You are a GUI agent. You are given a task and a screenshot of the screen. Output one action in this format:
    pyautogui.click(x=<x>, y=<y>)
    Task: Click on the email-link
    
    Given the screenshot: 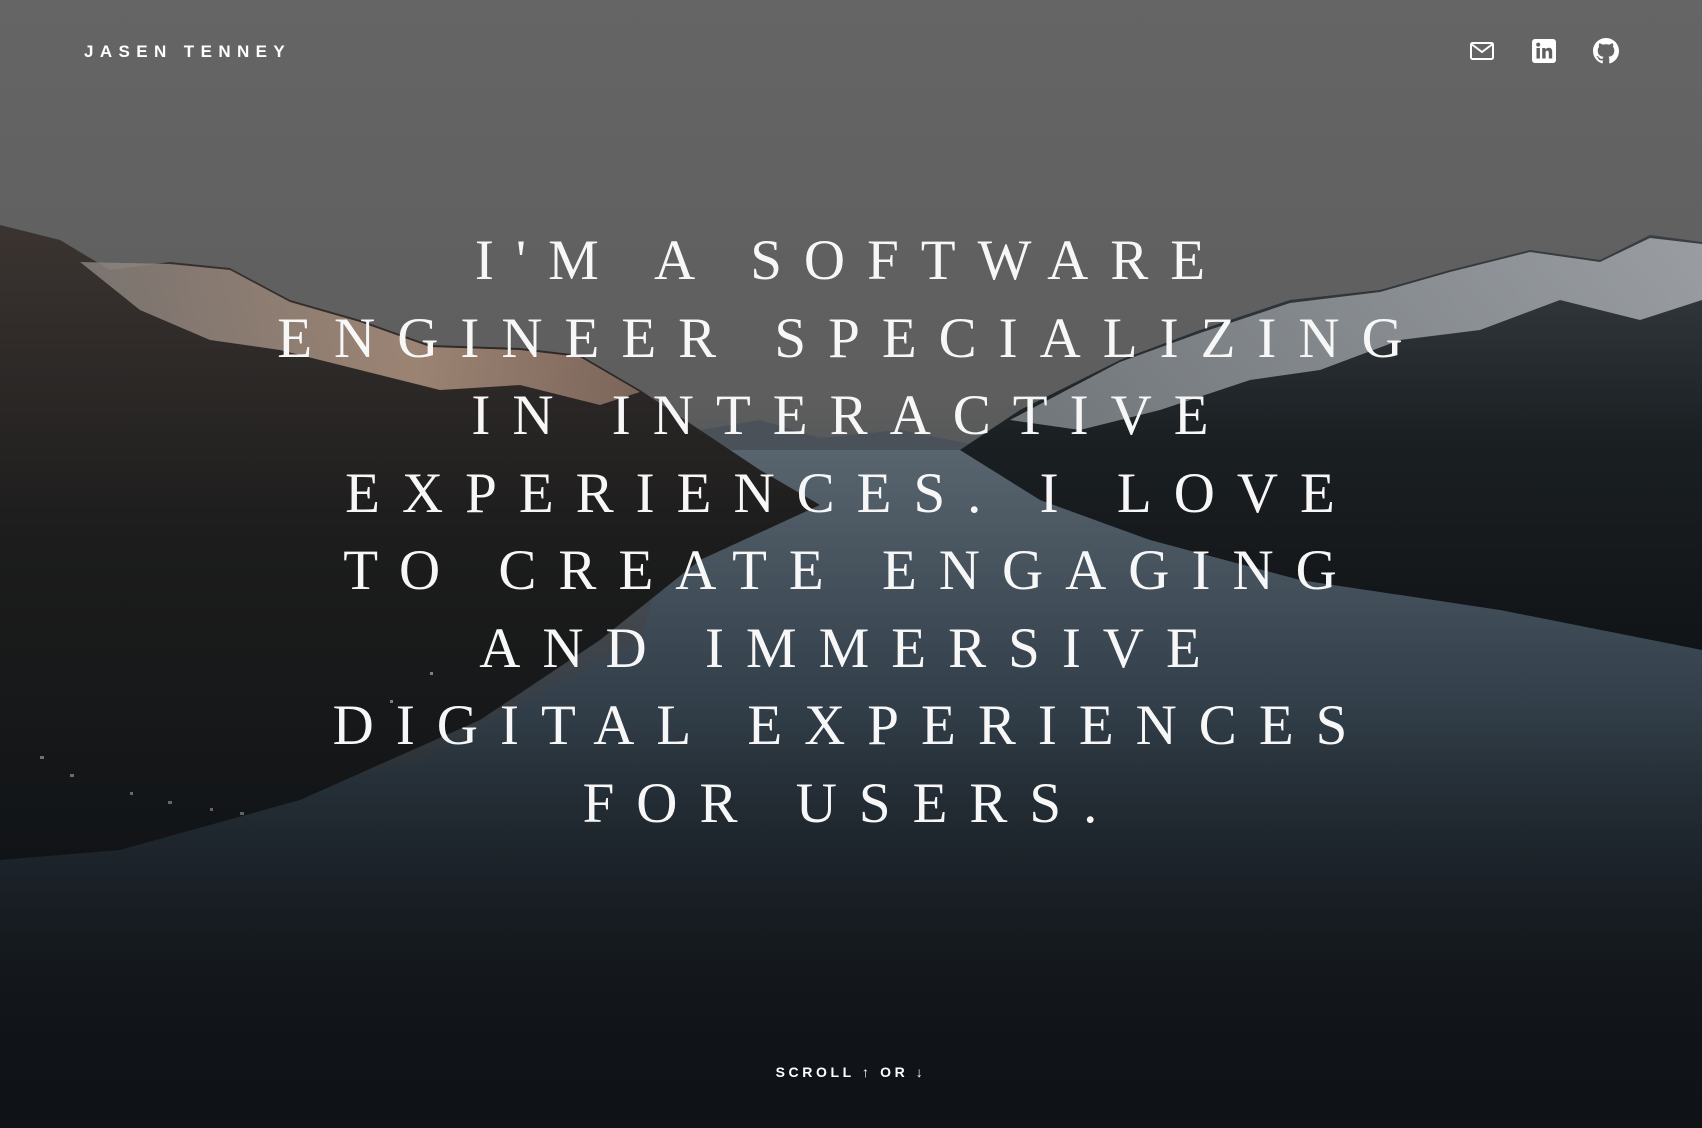 What is the action you would take?
    pyautogui.click(x=1482, y=51)
    